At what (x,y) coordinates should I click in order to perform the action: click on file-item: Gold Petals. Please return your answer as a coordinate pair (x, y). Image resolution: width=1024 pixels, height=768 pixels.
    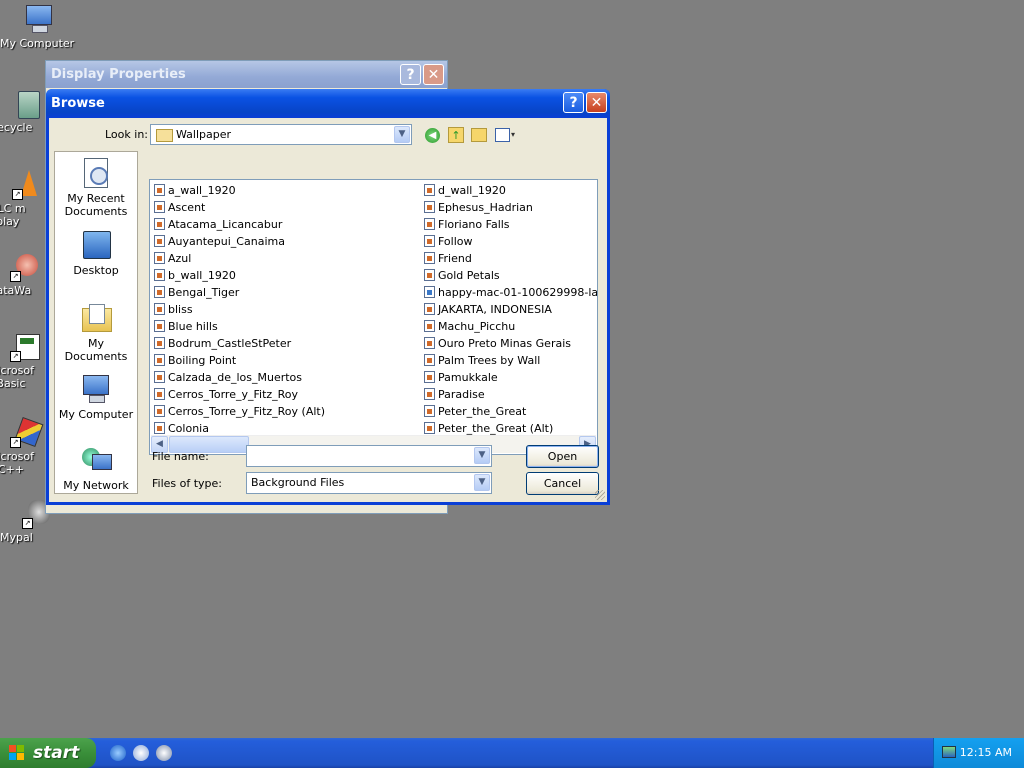
    Looking at the image, I should click on (509, 275).